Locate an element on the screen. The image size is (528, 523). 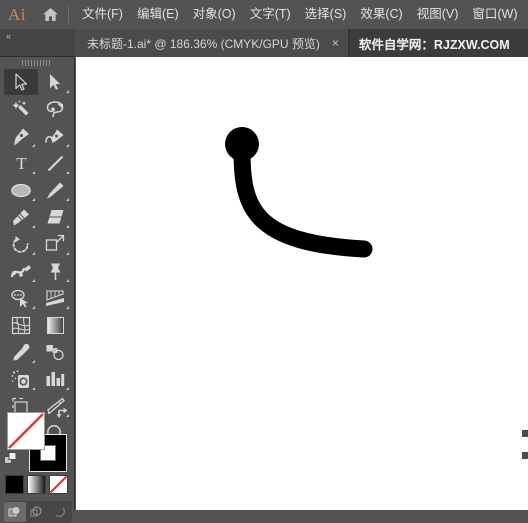
blend-tool is located at coordinates (55, 352).